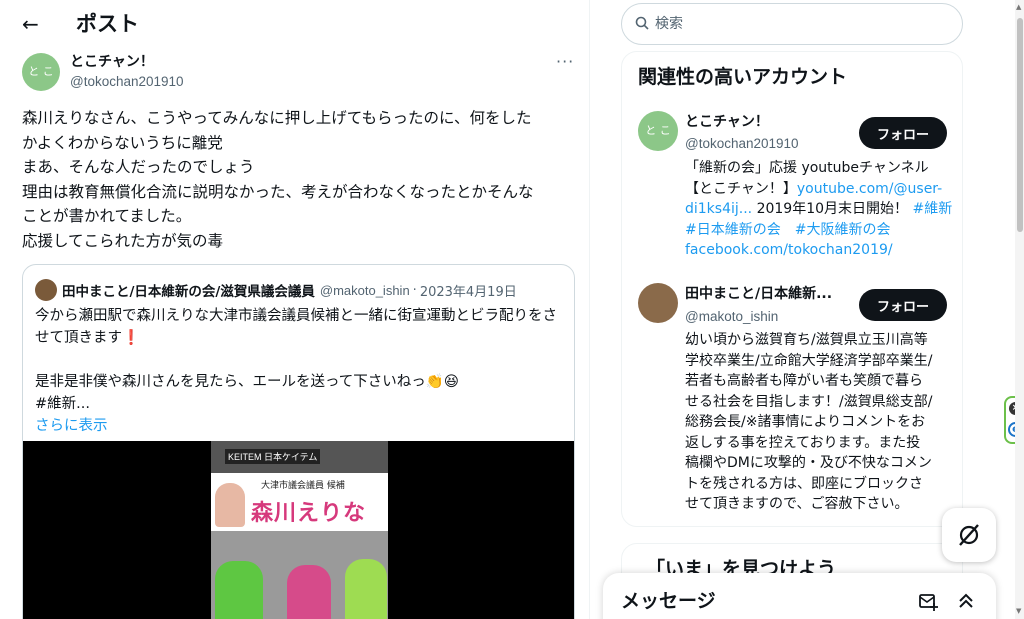  I want to click on tweet-line: 応援してこられた方が気の毒, so click(123, 240).